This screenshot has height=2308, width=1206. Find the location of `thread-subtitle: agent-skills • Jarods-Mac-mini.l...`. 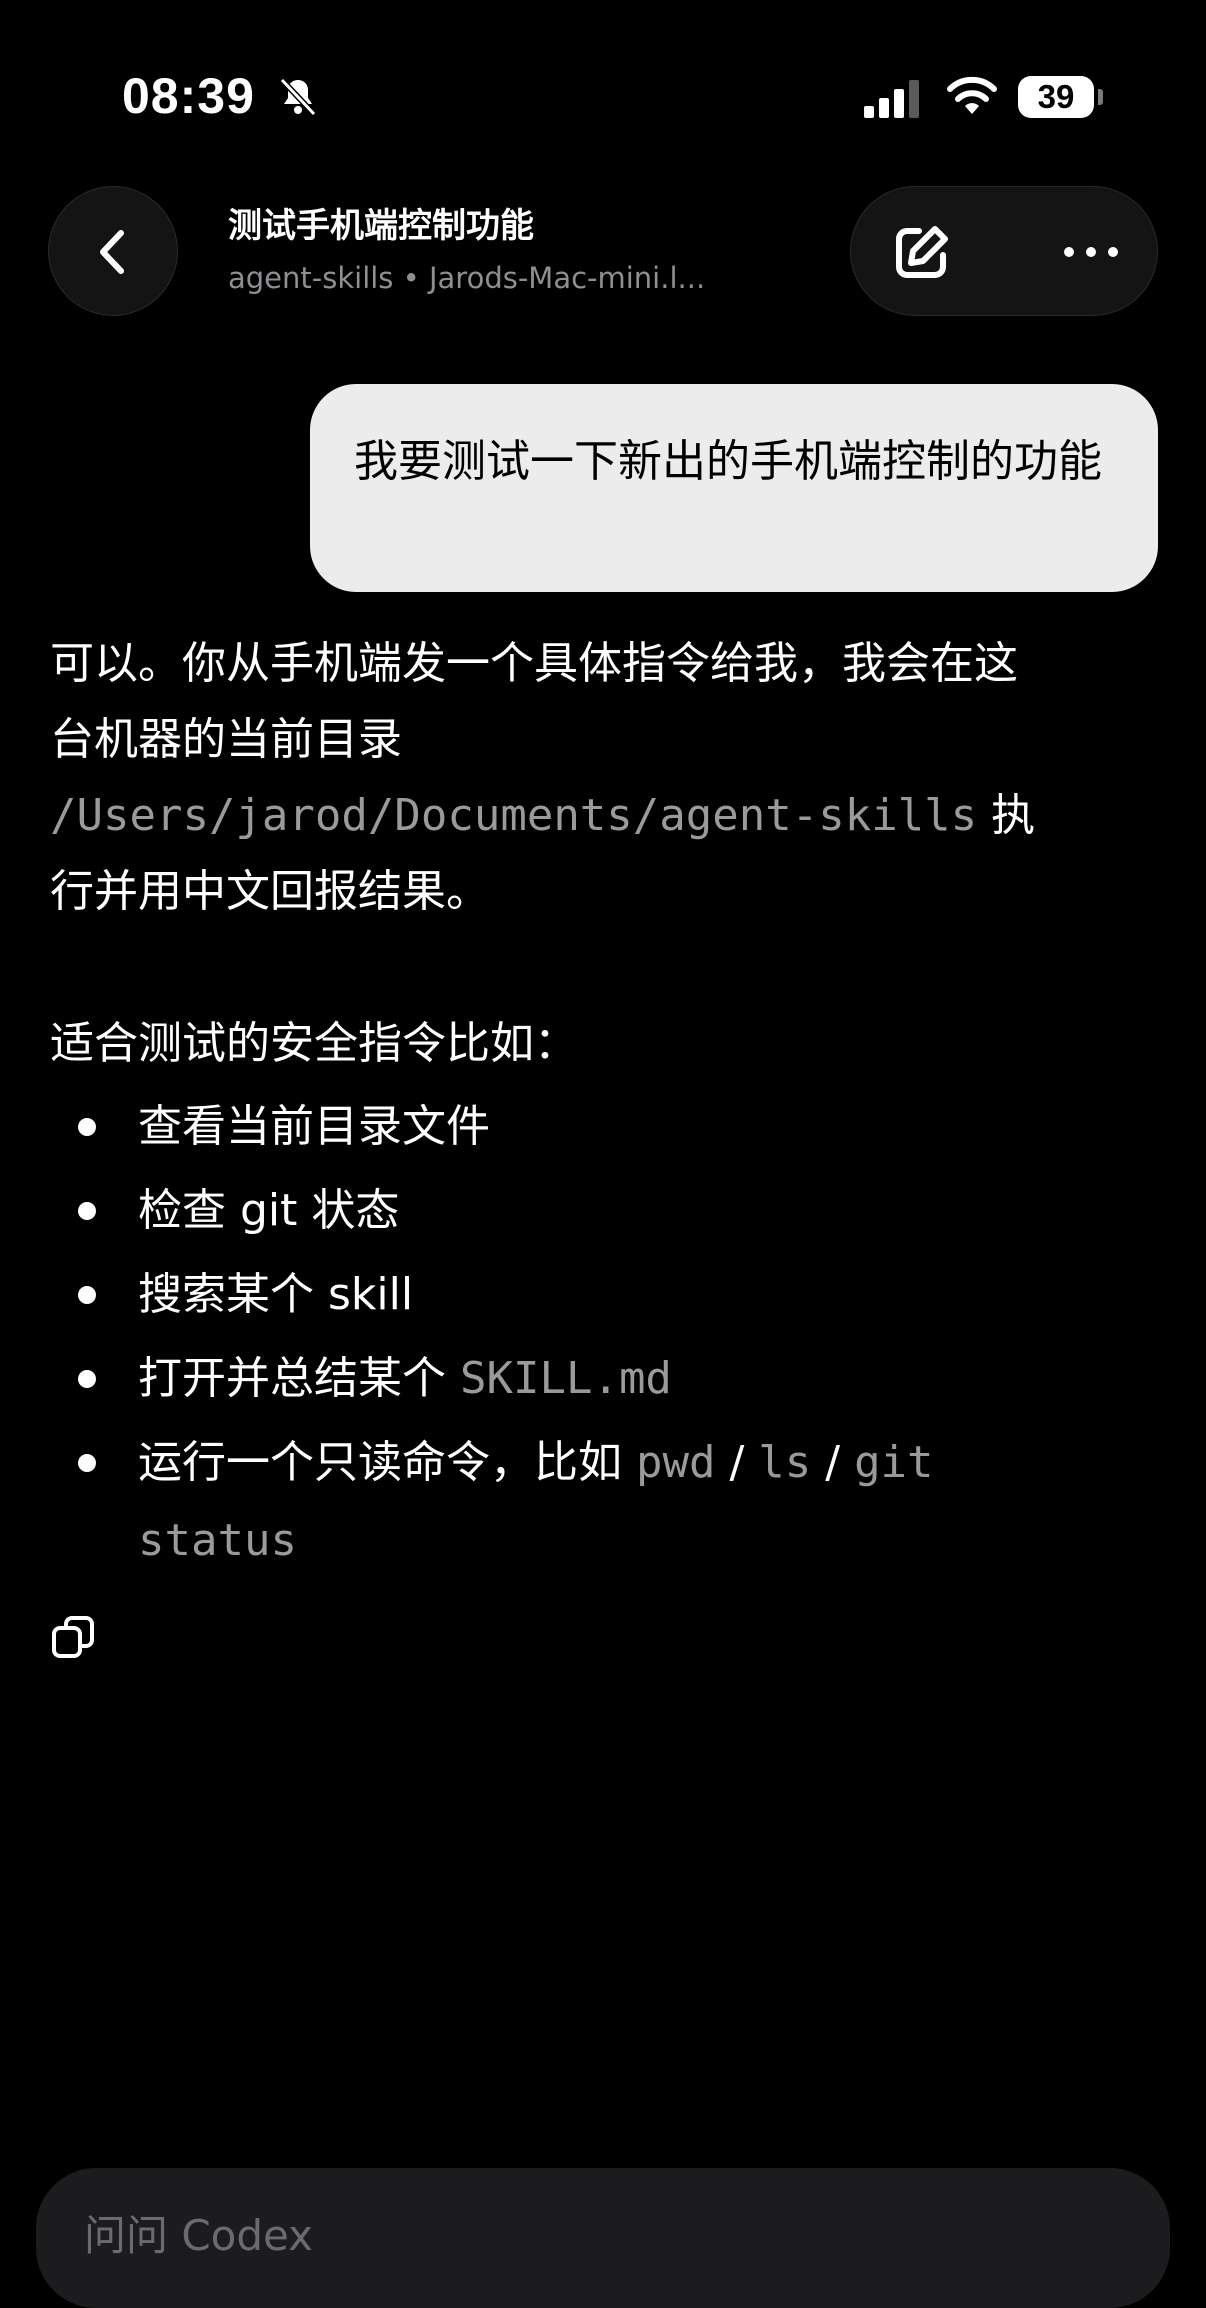

thread-subtitle: agent-skills • Jarods-Mac-mini.l... is located at coordinates (467, 278).